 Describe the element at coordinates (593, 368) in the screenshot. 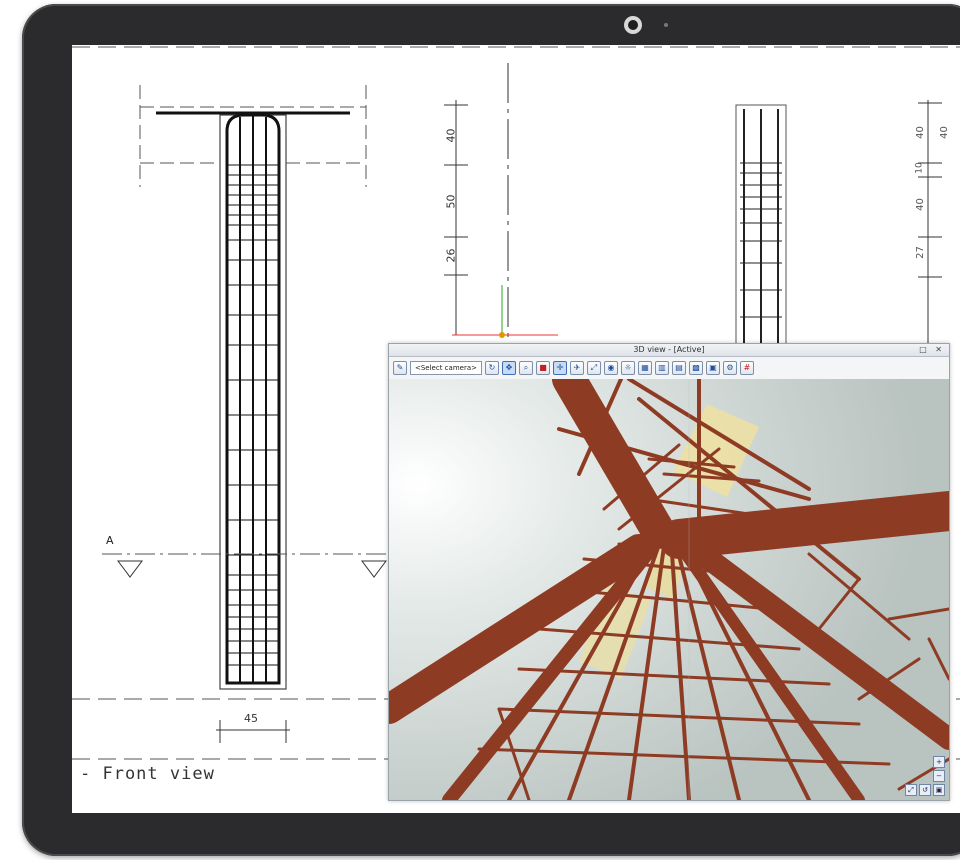

I see `walk-icon: ⤢` at that location.